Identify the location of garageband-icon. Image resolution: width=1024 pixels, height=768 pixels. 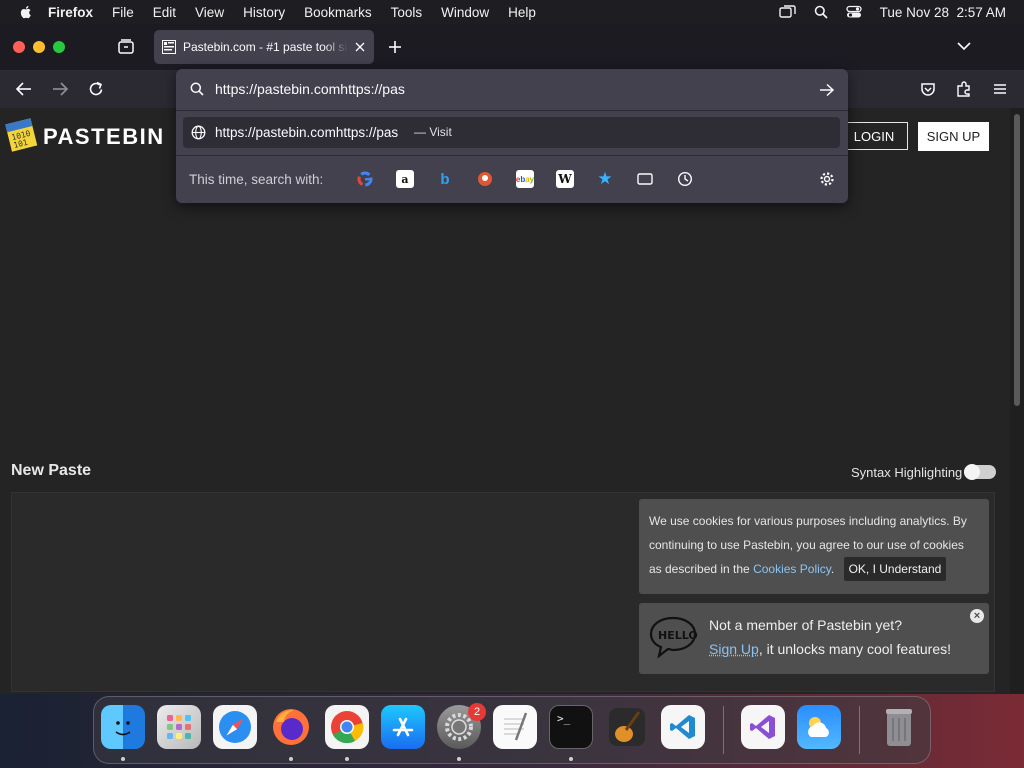
(627, 727).